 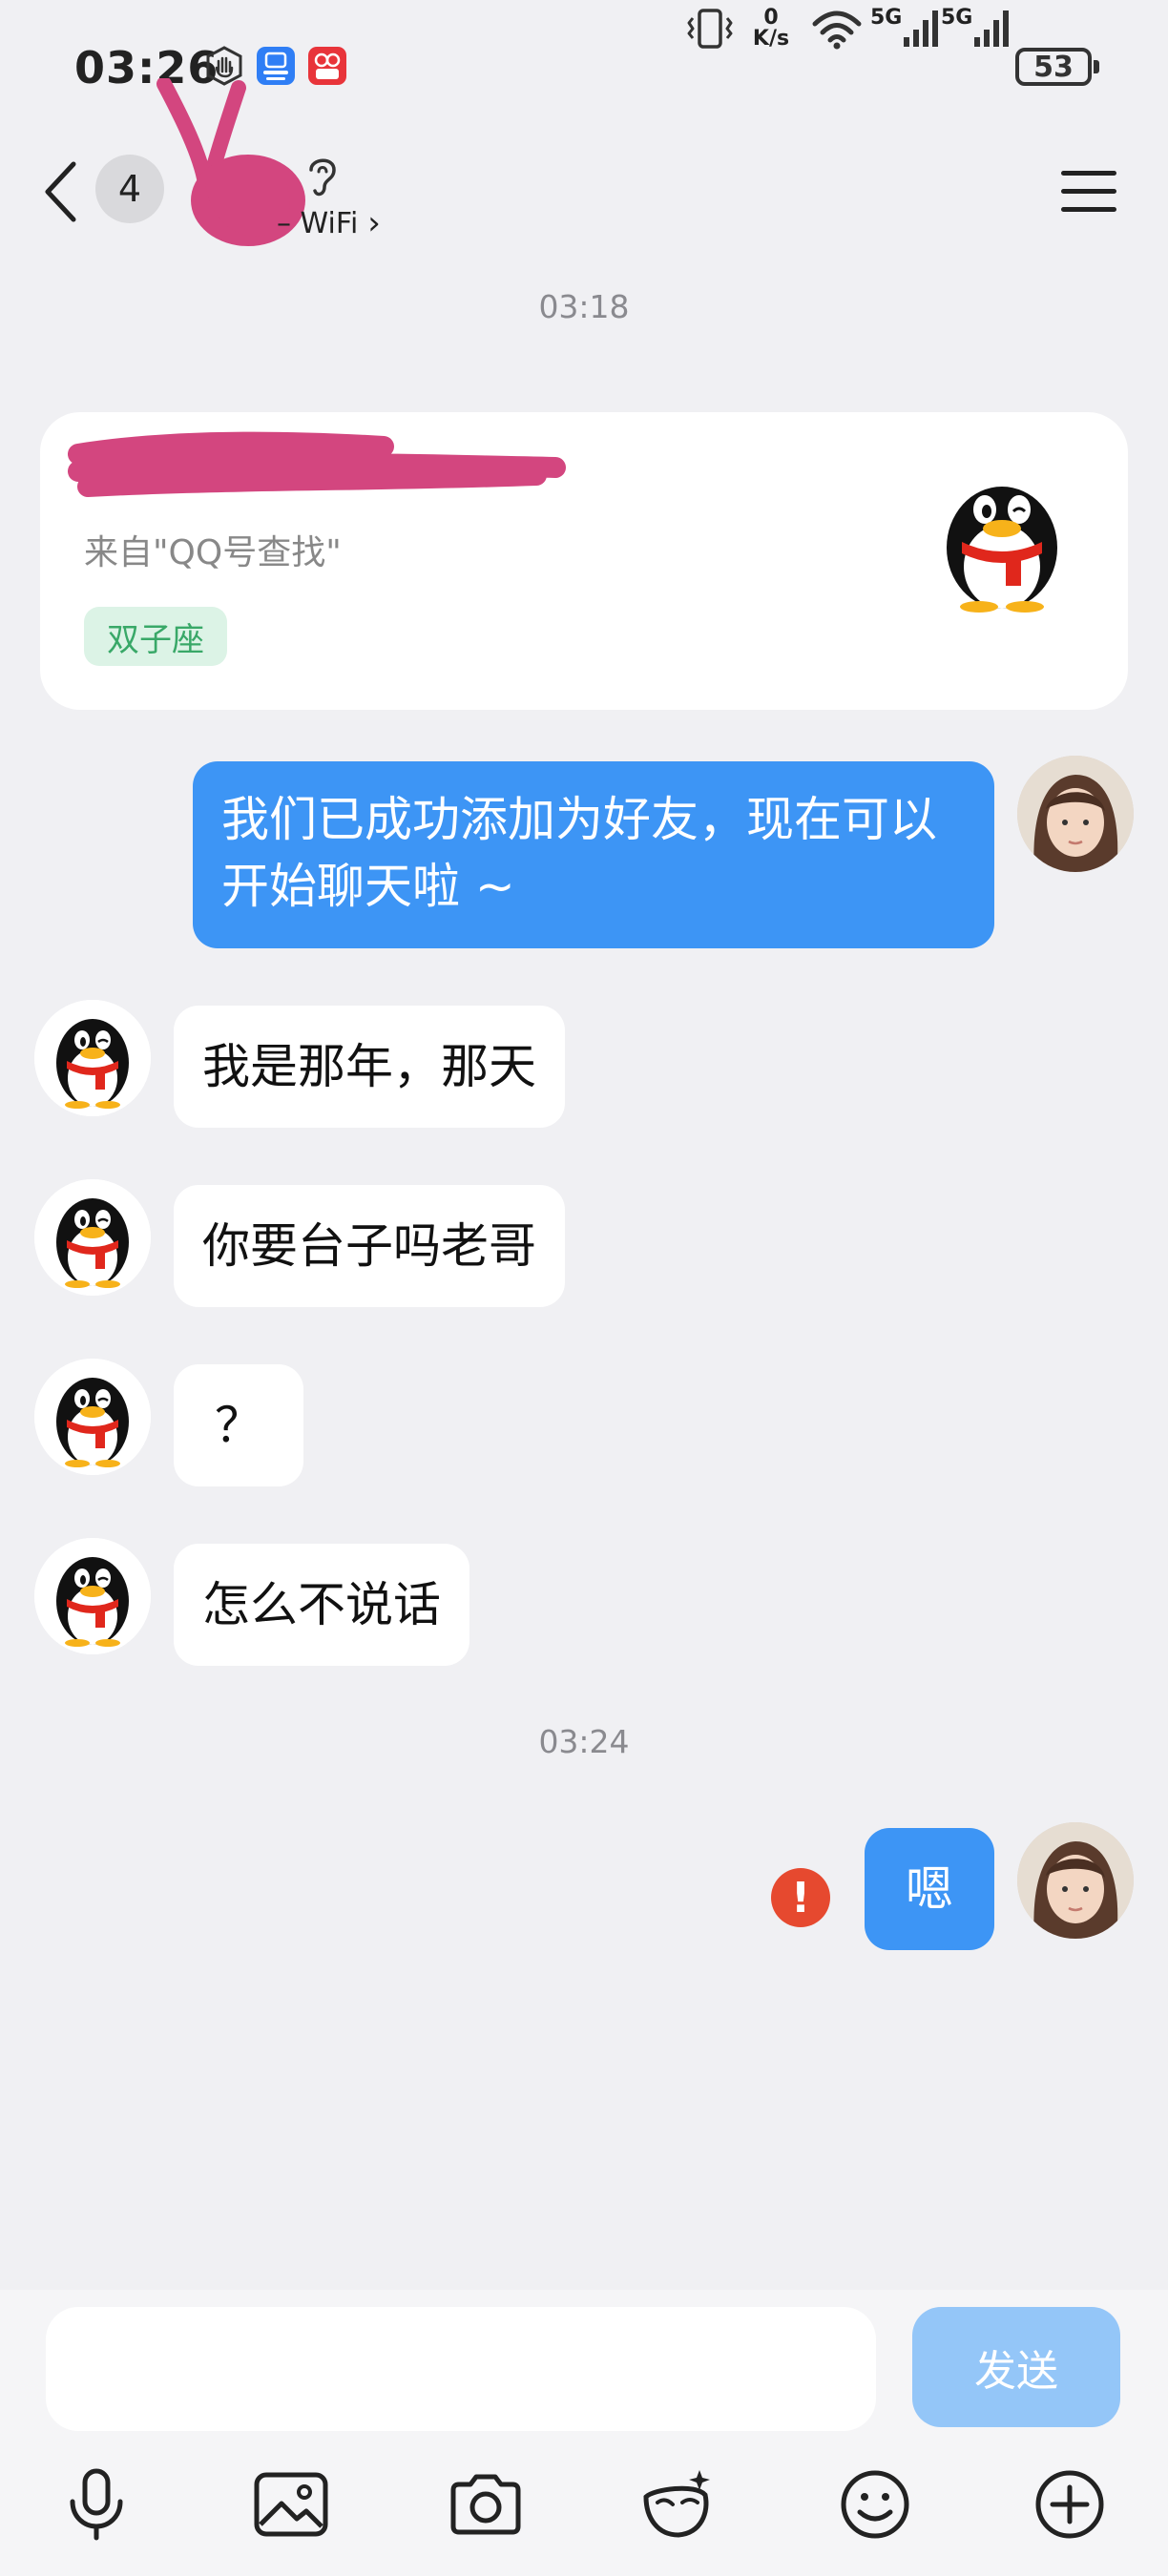 I want to click on battery-indicator: 53, so click(x=1057, y=67).